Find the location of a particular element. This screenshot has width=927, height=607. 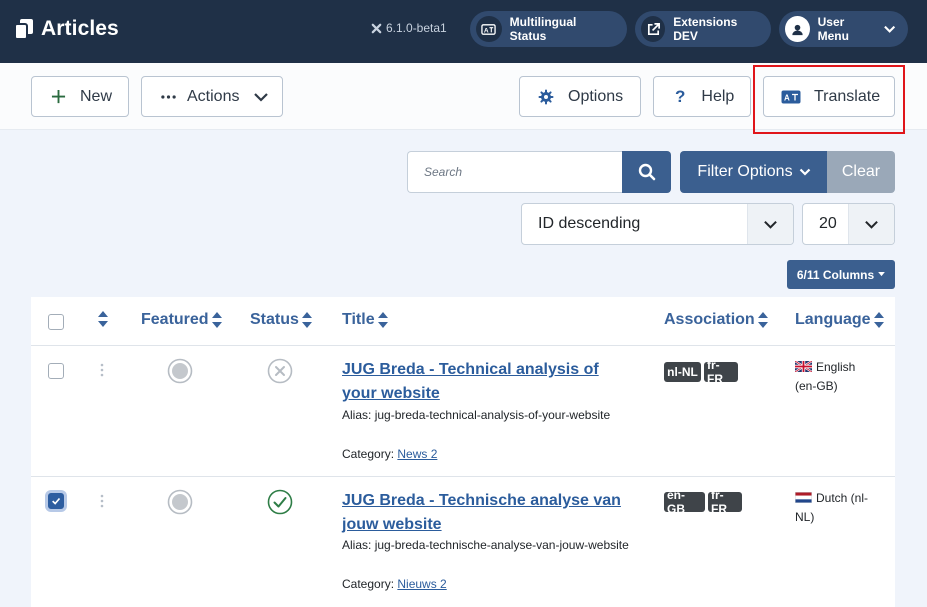

association-badge: en-GB is located at coordinates (684, 502).